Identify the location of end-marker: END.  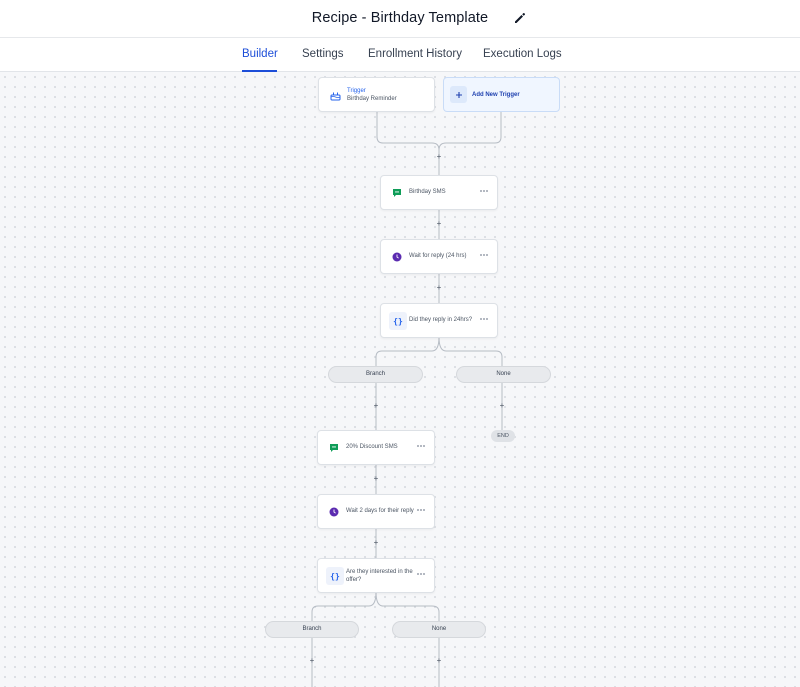
(503, 436).